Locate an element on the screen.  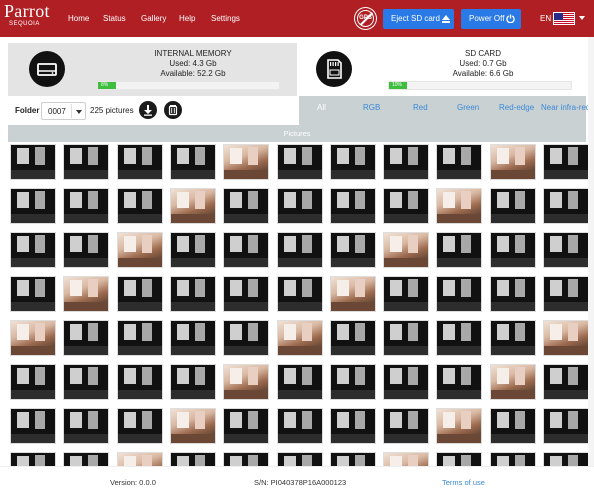
nav-settings: Settings is located at coordinates (225, 18).